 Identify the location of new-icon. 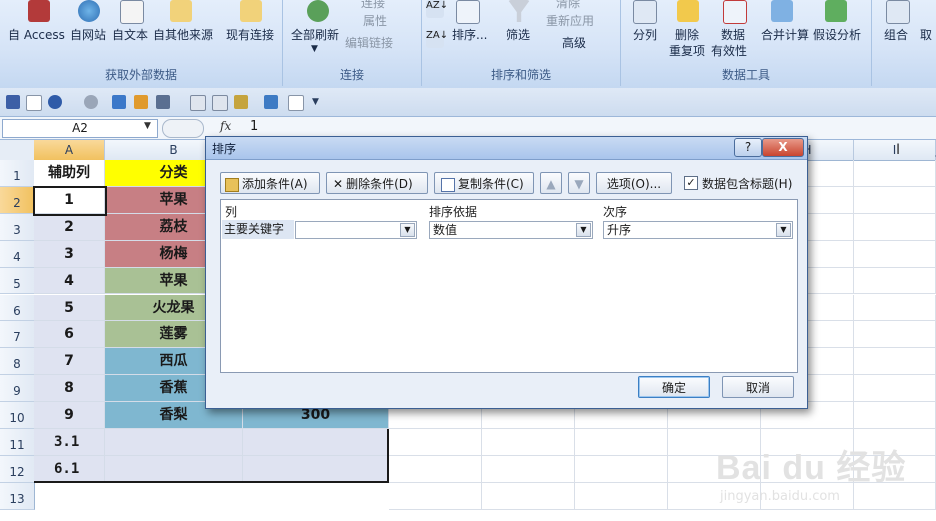
(34, 103).